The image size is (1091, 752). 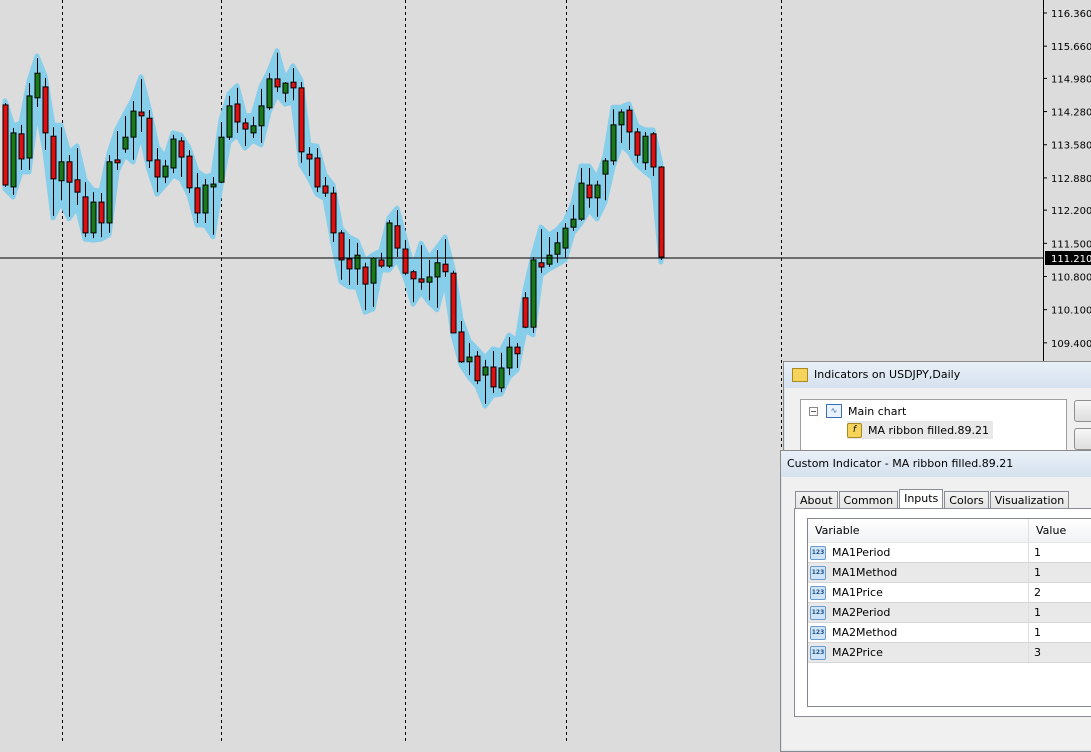 I want to click on value-cell: 2, so click(x=1035, y=592).